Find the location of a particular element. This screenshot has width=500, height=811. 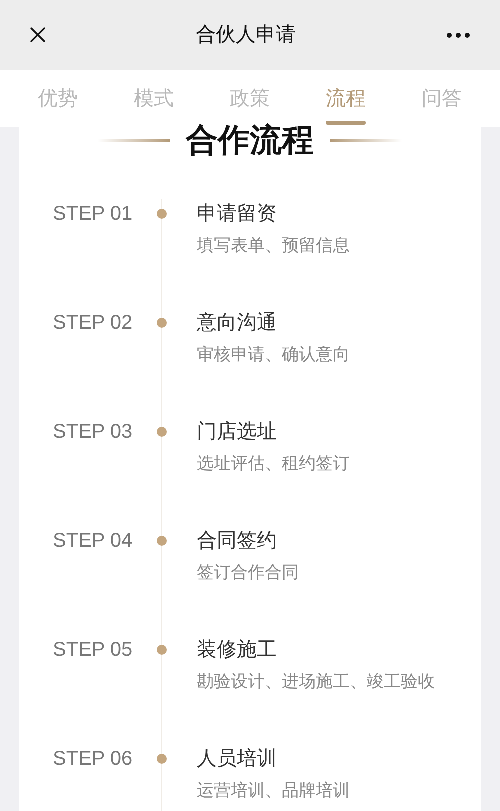

step-description: 审核申请、确认意向 is located at coordinates (273, 355).